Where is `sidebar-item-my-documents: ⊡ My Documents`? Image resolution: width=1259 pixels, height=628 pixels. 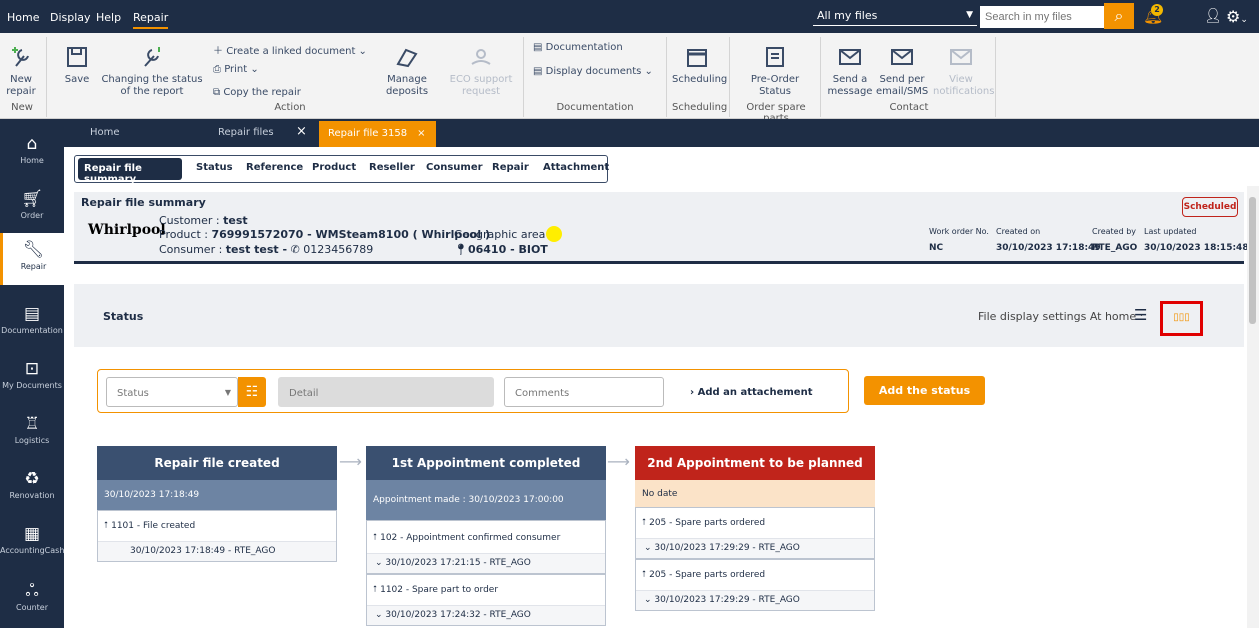 sidebar-item-my-documents: ⊡ My Documents is located at coordinates (32, 375).